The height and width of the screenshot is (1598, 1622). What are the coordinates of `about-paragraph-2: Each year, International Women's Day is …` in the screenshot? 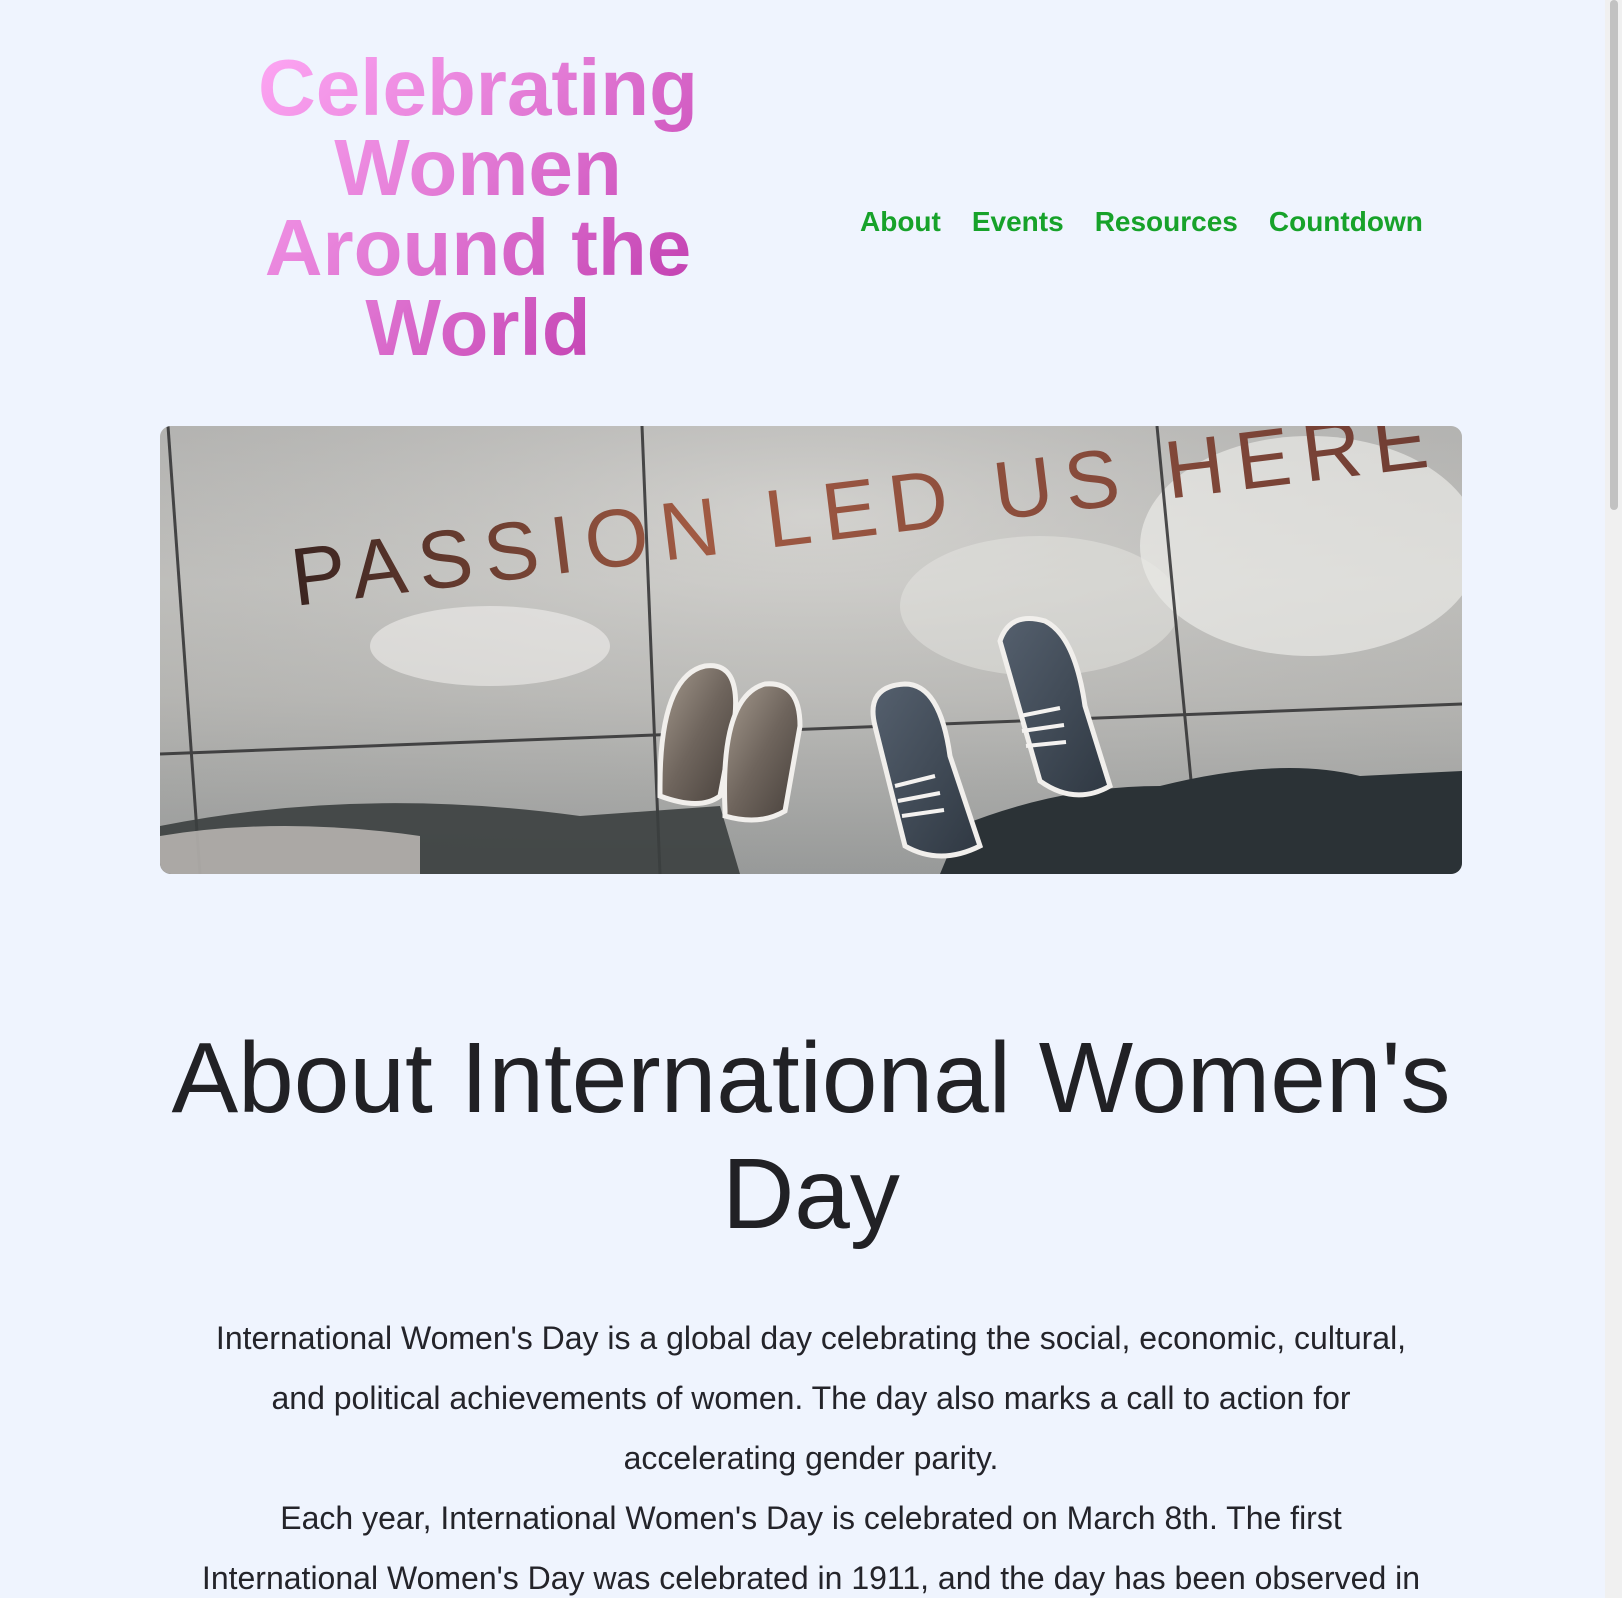 It's located at (811, 1548).